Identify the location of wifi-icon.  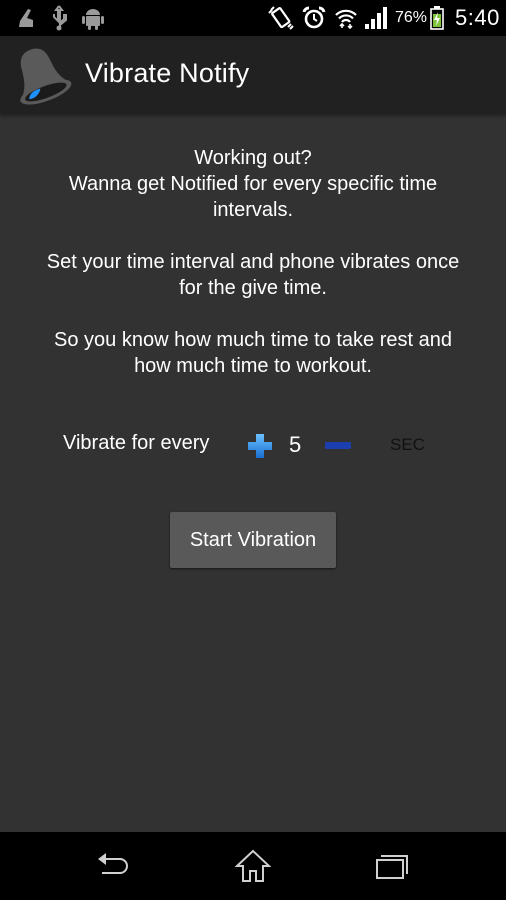
(346, 18).